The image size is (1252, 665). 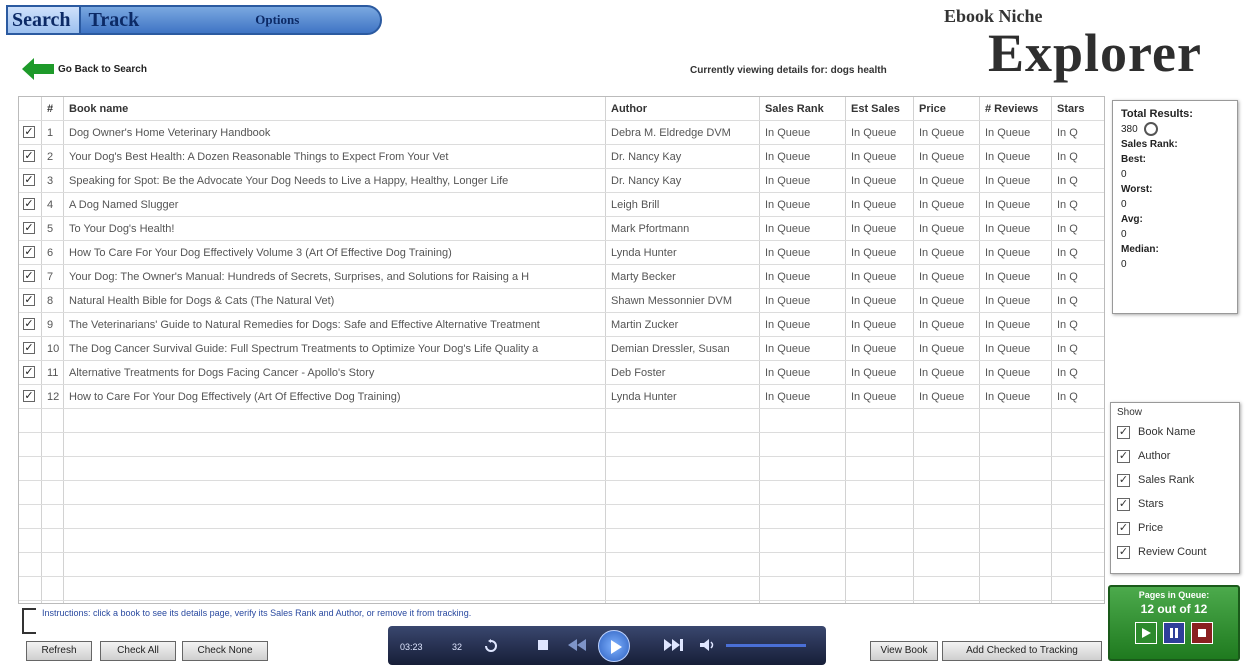 I want to click on column-header: Est Sales, so click(x=881, y=109).